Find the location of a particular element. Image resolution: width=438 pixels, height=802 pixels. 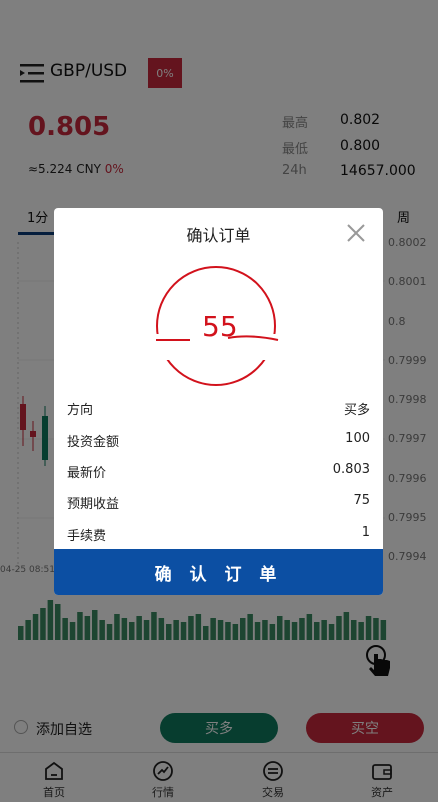

latest-price-value: 0.803 is located at coordinates (351, 469).